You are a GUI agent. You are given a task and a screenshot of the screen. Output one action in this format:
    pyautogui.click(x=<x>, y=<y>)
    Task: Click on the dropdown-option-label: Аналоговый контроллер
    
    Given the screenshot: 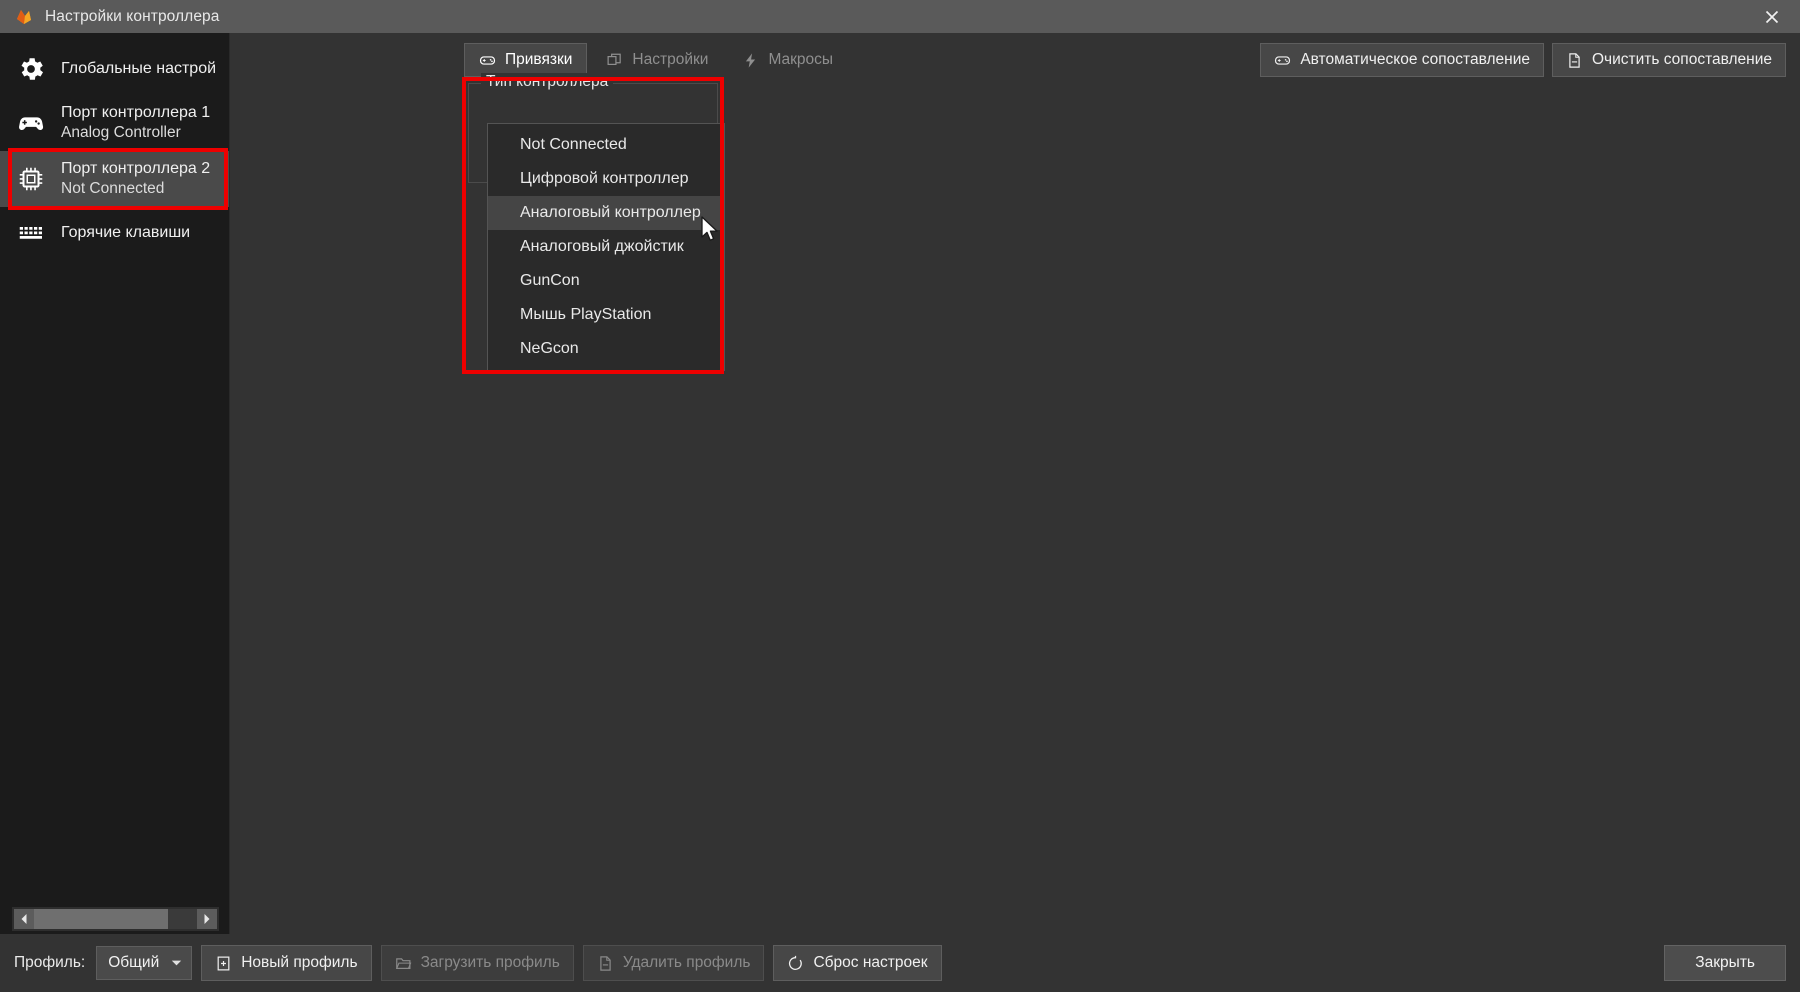 What is the action you would take?
    pyautogui.click(x=610, y=212)
    